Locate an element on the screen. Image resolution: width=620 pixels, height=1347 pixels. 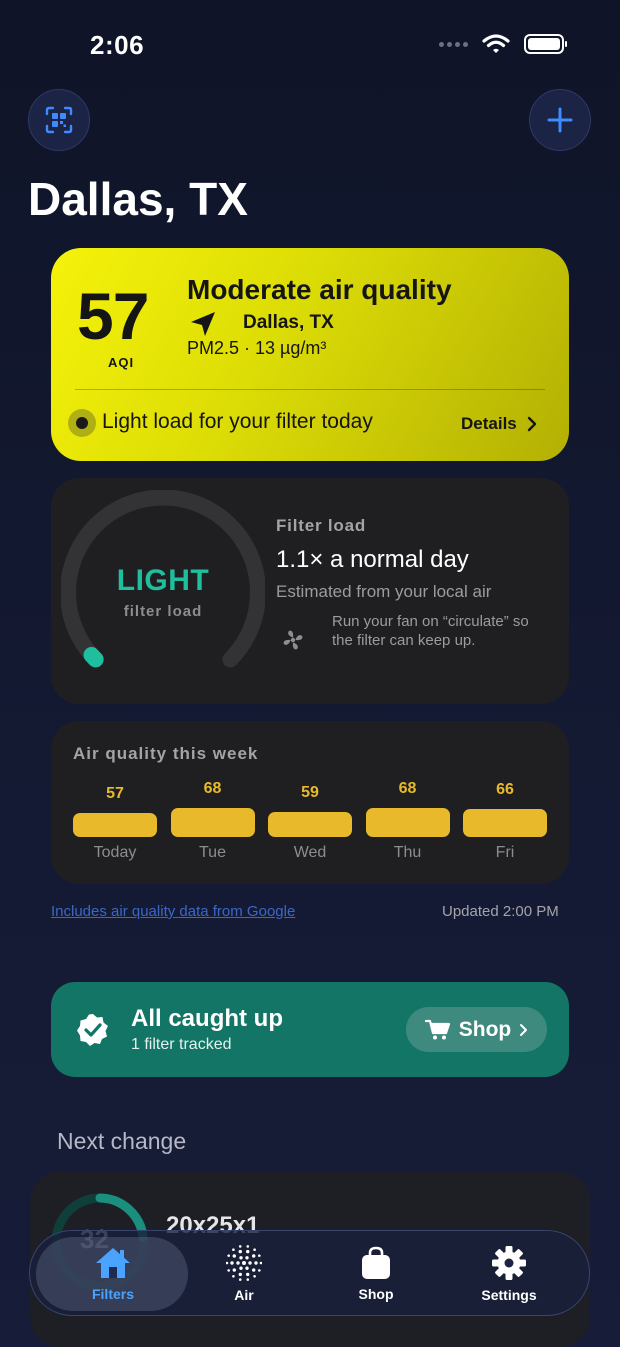
wifi-icon is located at coordinates (496, 43).